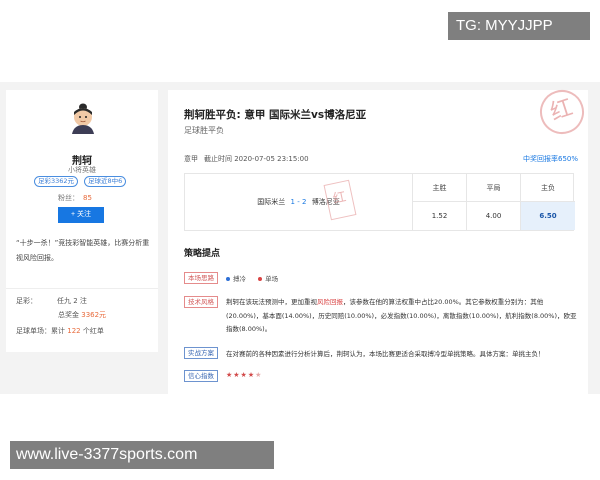 The width and height of the screenshot is (600, 480). I want to click on stat-single: 足球单场：累计 122 个红单, so click(60, 331).